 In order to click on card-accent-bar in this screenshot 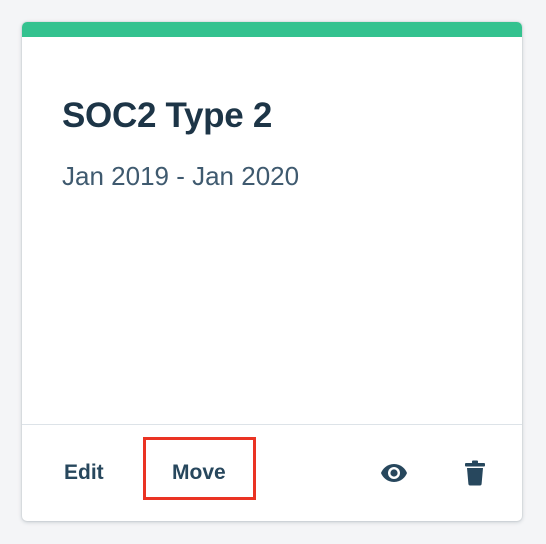, I will do `click(272, 29)`.